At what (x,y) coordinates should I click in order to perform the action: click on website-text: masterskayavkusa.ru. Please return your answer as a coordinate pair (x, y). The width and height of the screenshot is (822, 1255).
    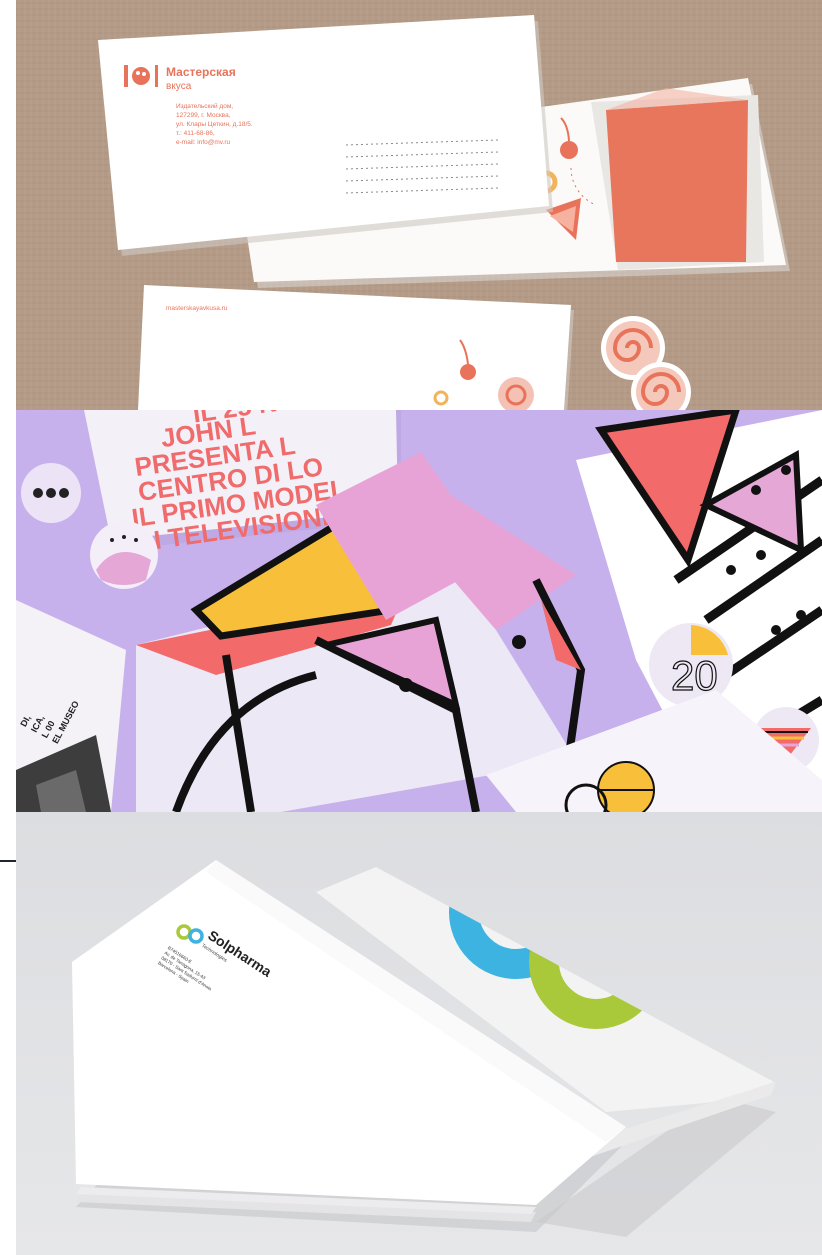
    Looking at the image, I should click on (197, 308).